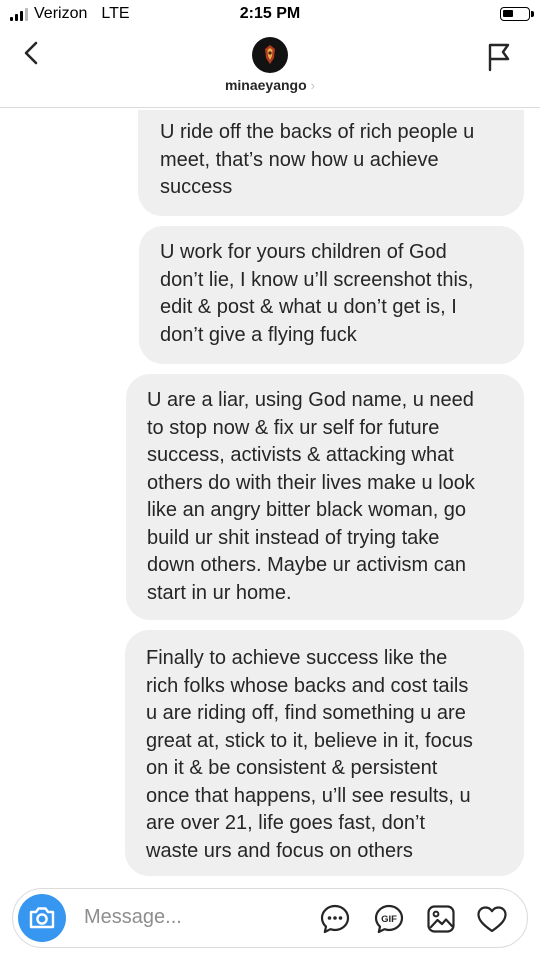  I want to click on like-button, so click(492, 919).